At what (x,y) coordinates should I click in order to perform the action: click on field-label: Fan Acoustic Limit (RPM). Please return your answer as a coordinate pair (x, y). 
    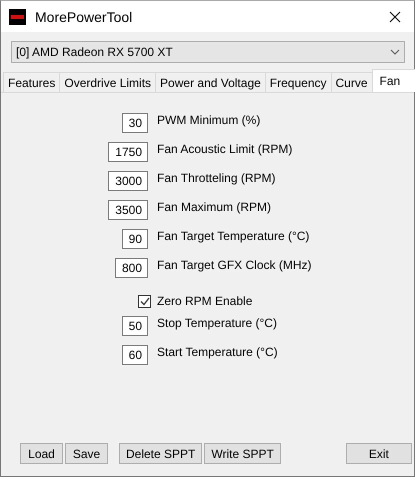
    Looking at the image, I should click on (224, 149).